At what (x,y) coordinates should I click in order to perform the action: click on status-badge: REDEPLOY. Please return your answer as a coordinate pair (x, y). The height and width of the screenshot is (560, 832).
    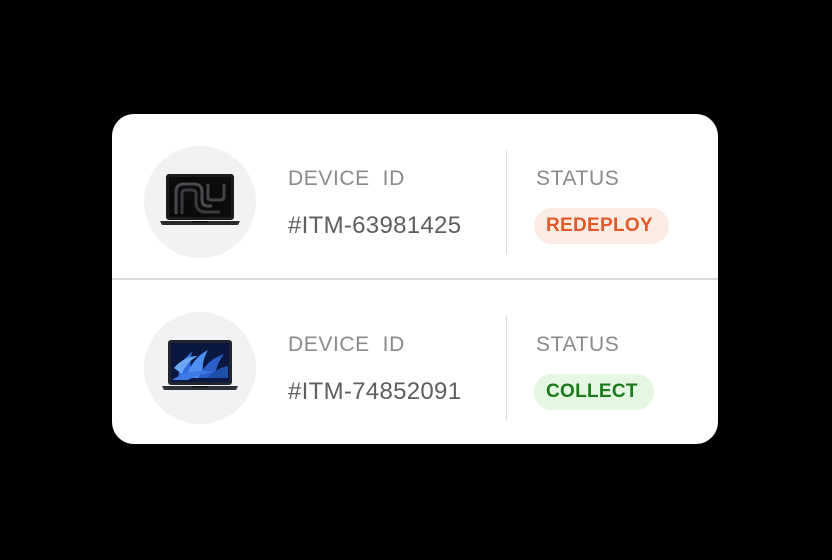
    Looking at the image, I should click on (601, 226).